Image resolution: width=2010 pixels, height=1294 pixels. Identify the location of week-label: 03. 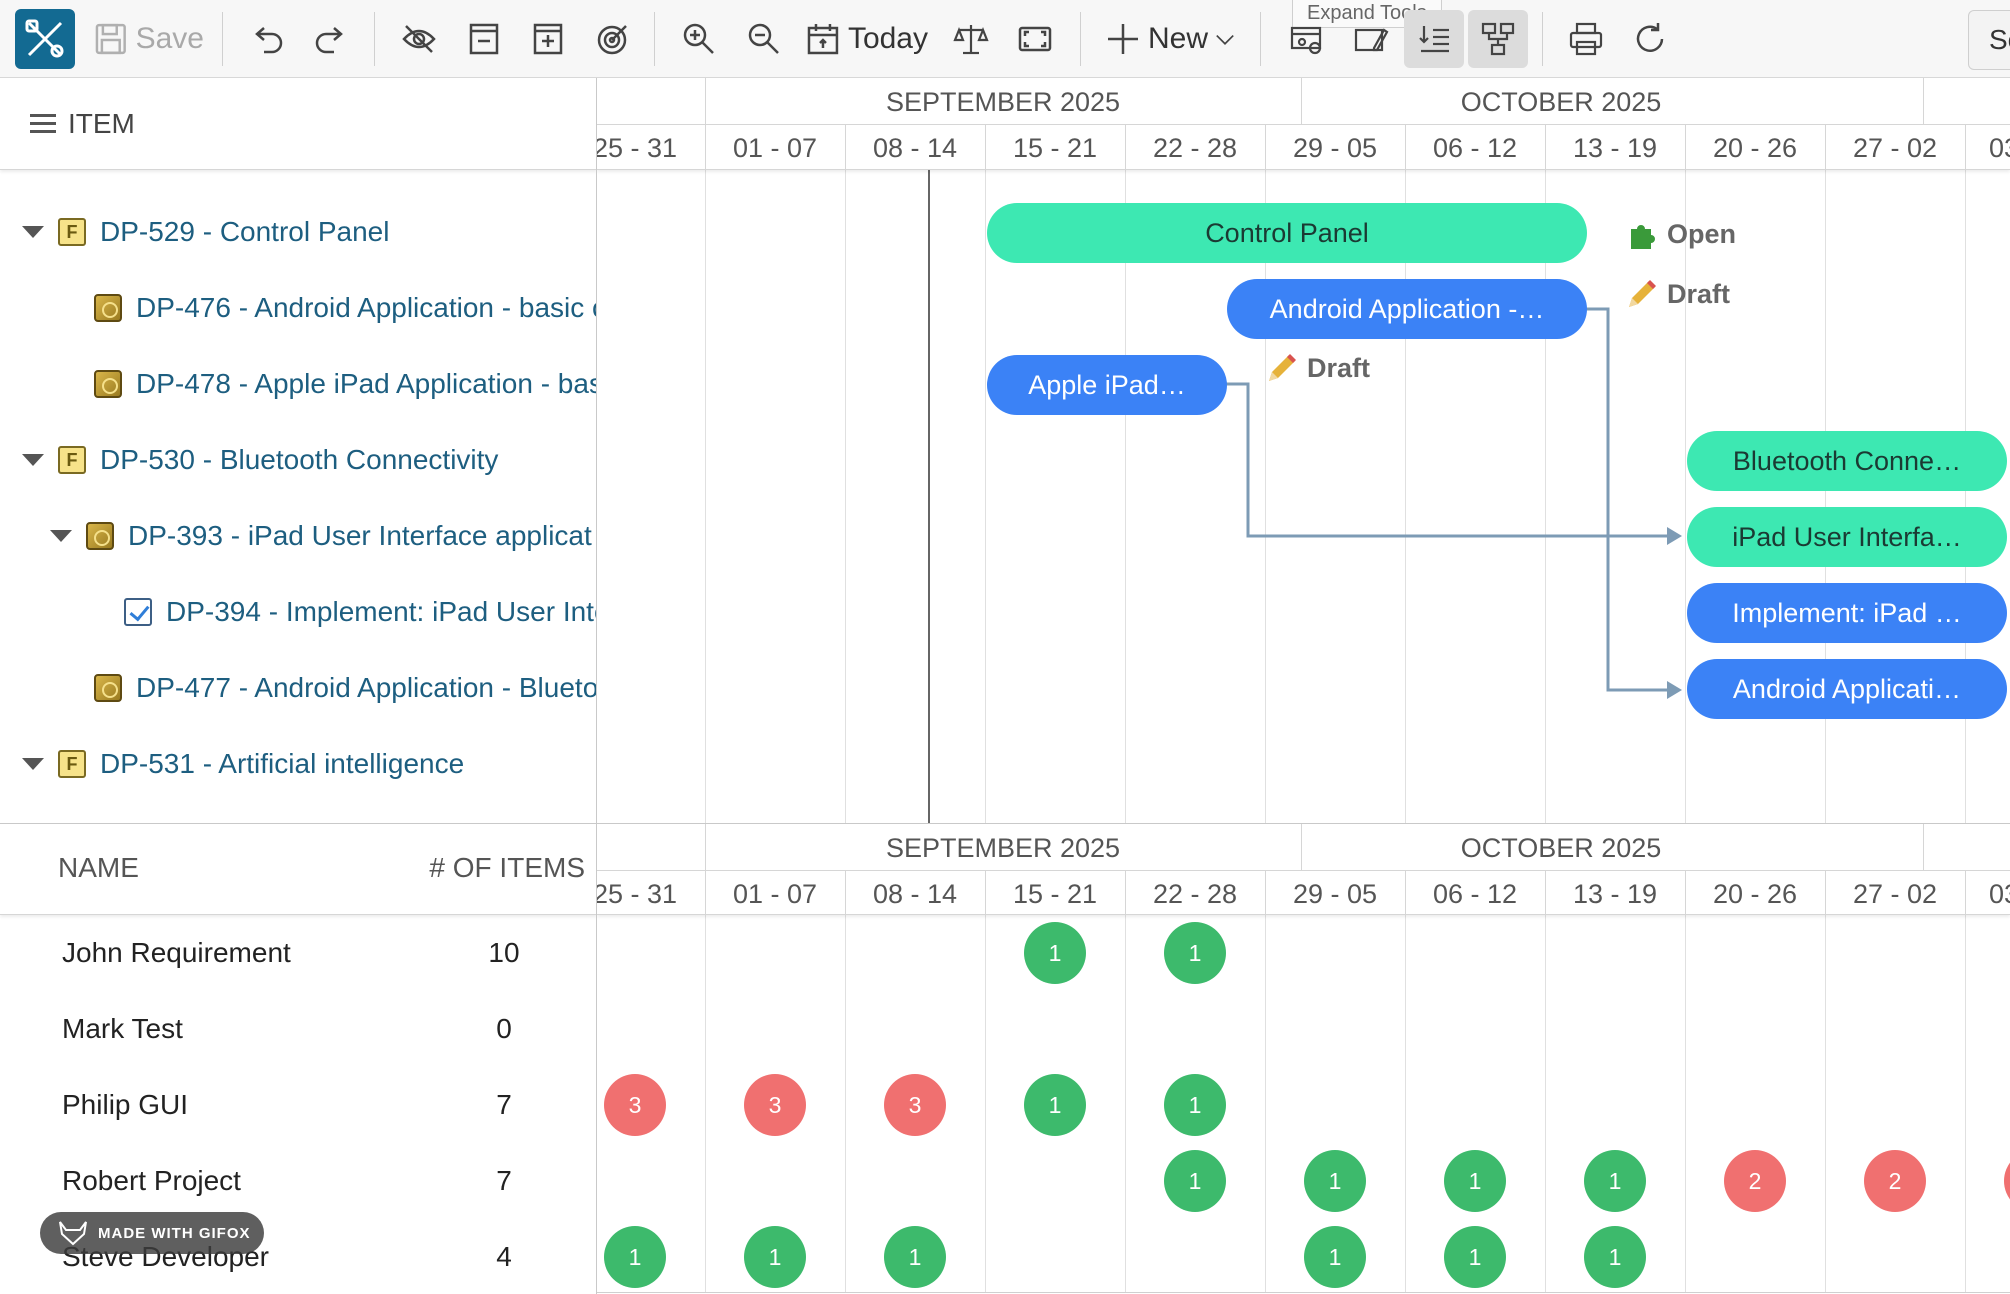
(1999, 148).